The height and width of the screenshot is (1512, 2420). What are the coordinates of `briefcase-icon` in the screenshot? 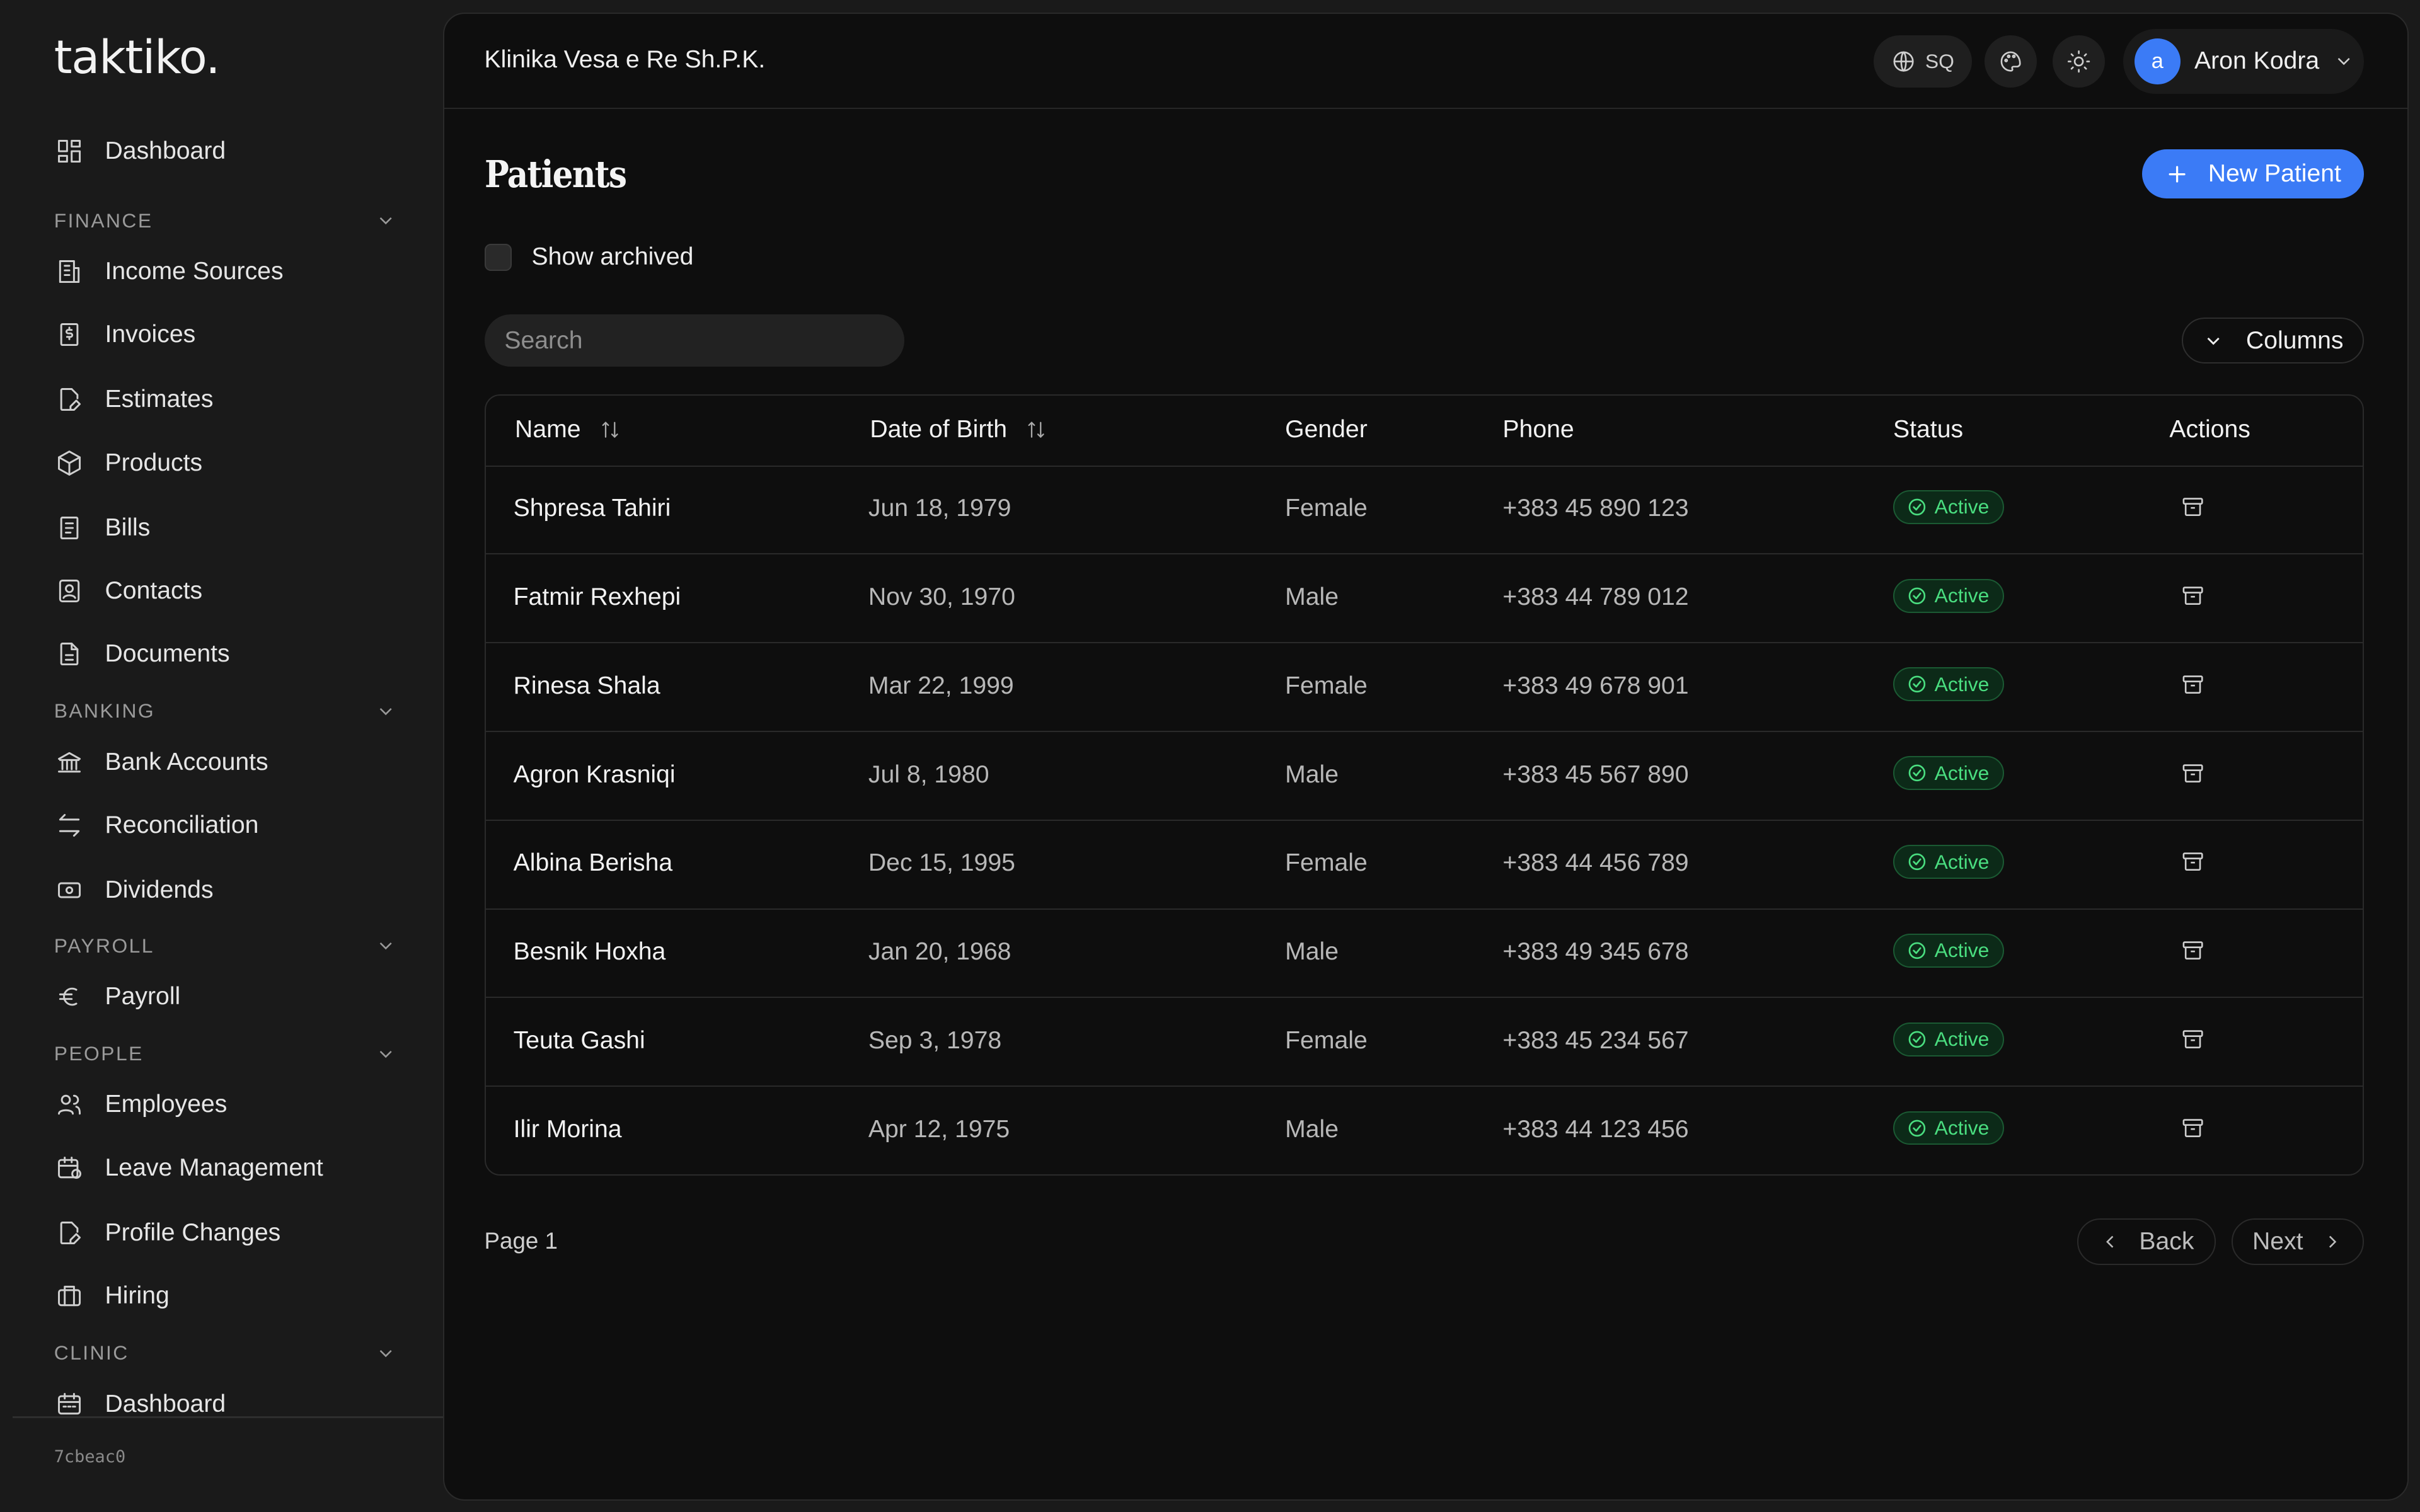 It's located at (70, 1296).